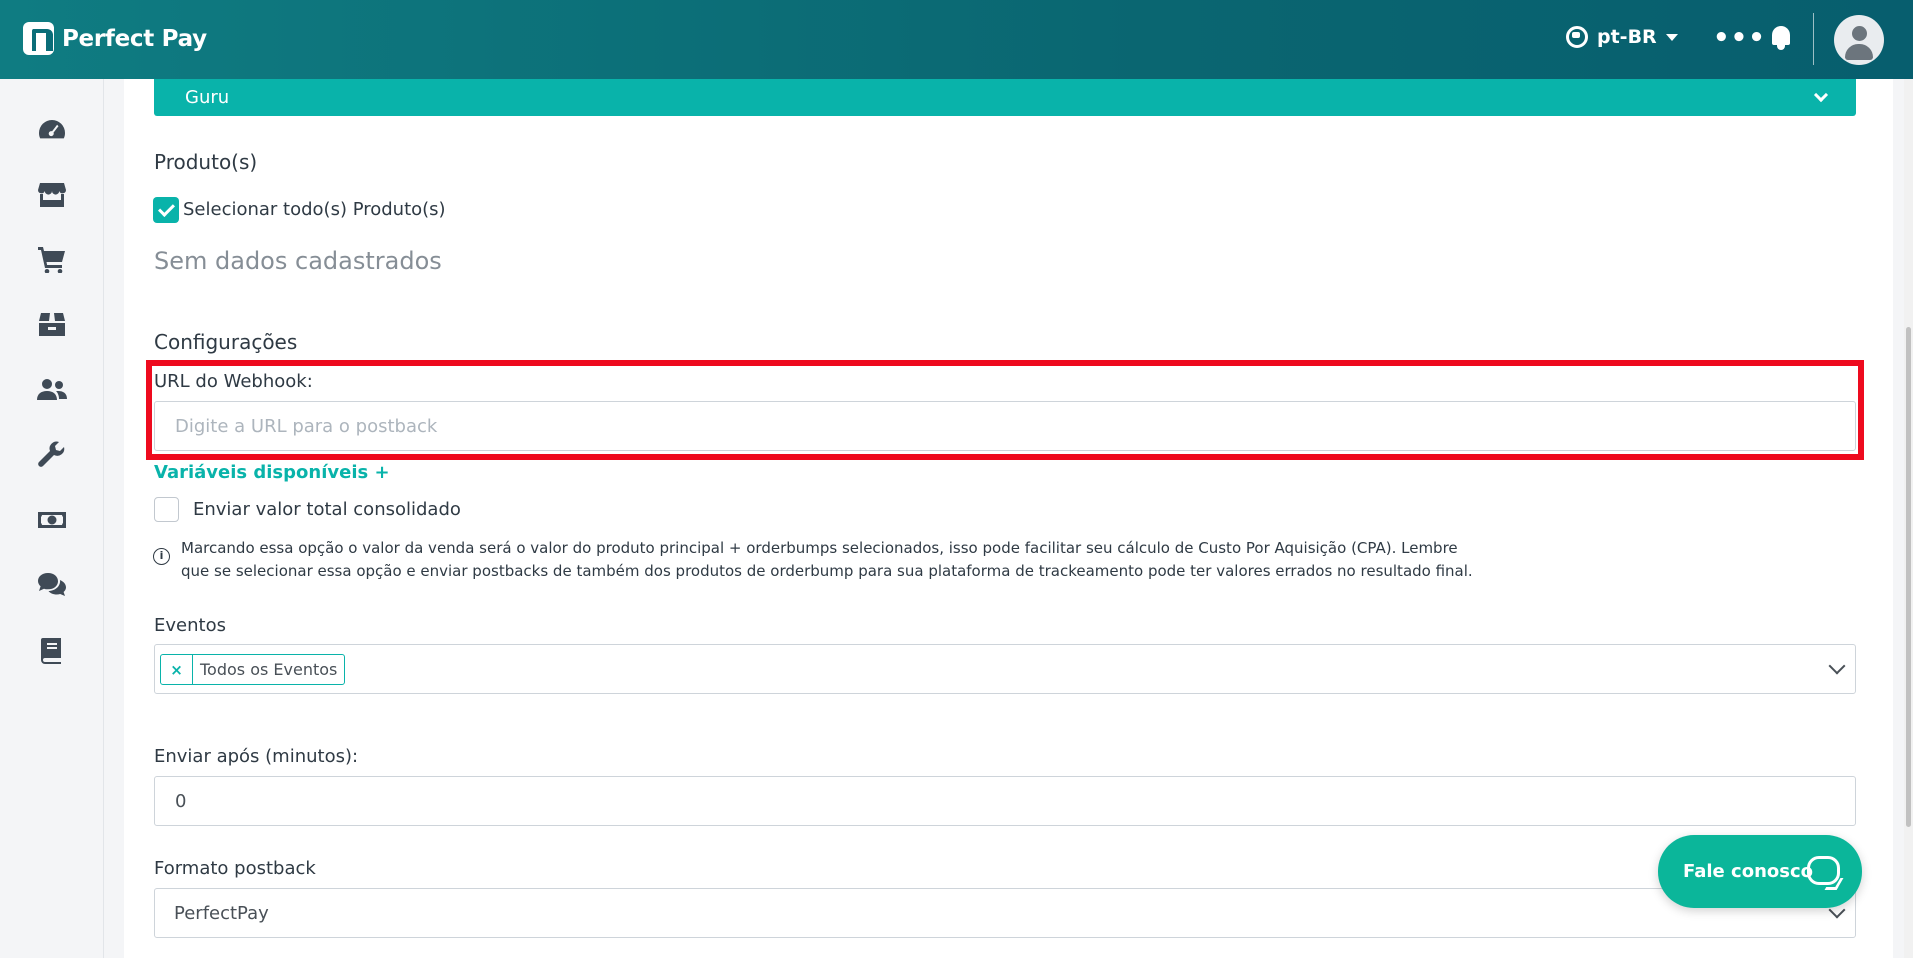 Image resolution: width=1913 pixels, height=958 pixels. I want to click on users-icon, so click(52, 390).